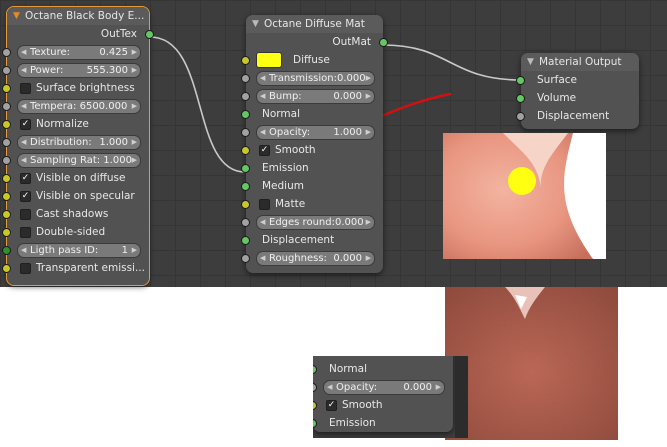  I want to click on volume-socket-icon, so click(520, 98).